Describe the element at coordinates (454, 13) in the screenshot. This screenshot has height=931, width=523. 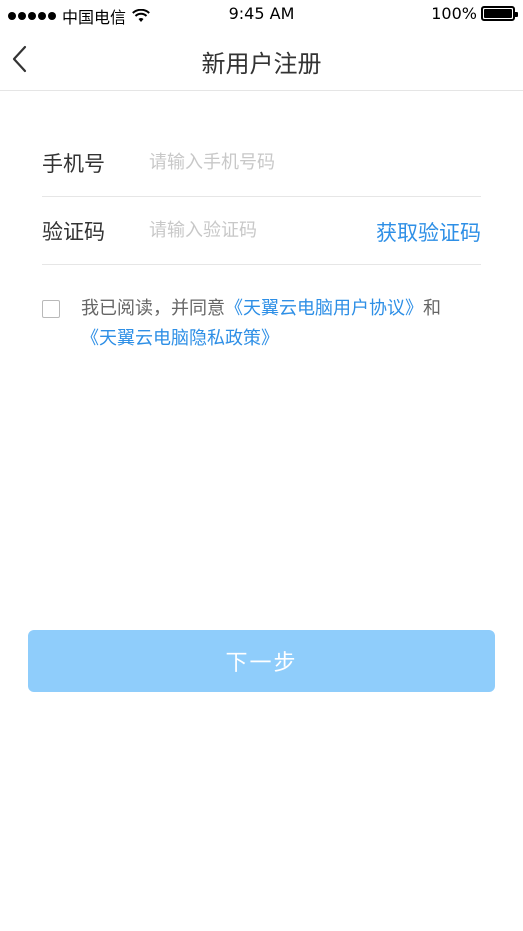
I see `battery-percent: 100%` at that location.